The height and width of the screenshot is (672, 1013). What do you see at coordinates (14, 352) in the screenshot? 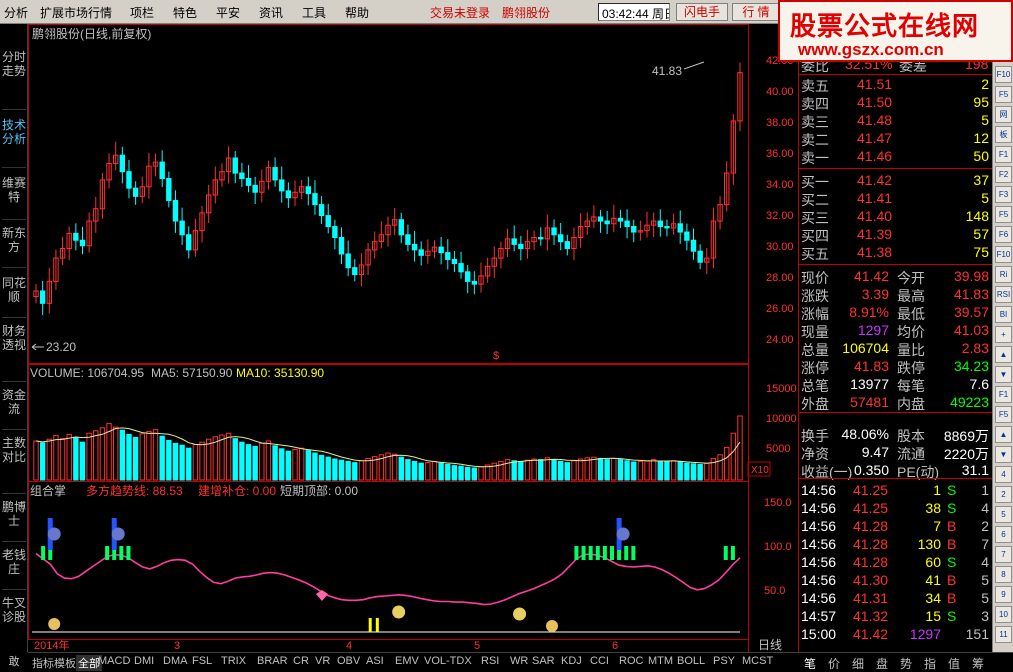
I see `tab-finance: 财务透视` at bounding box center [14, 352].